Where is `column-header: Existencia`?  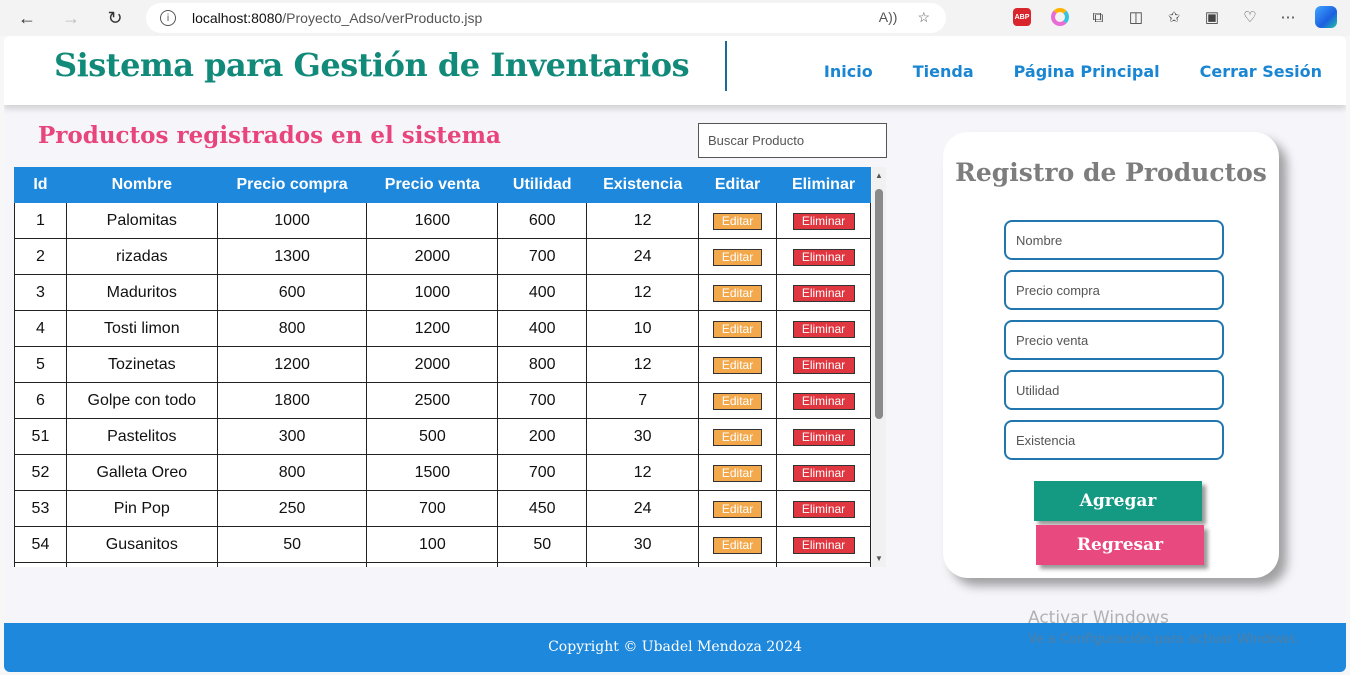
column-header: Existencia is located at coordinates (643, 185).